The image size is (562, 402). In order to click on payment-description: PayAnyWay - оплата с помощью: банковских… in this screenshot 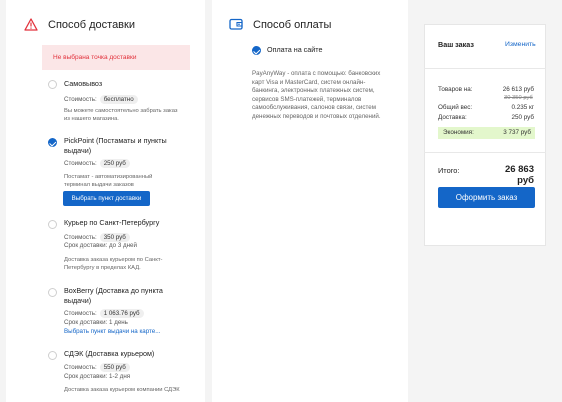, I will do `click(316, 95)`.